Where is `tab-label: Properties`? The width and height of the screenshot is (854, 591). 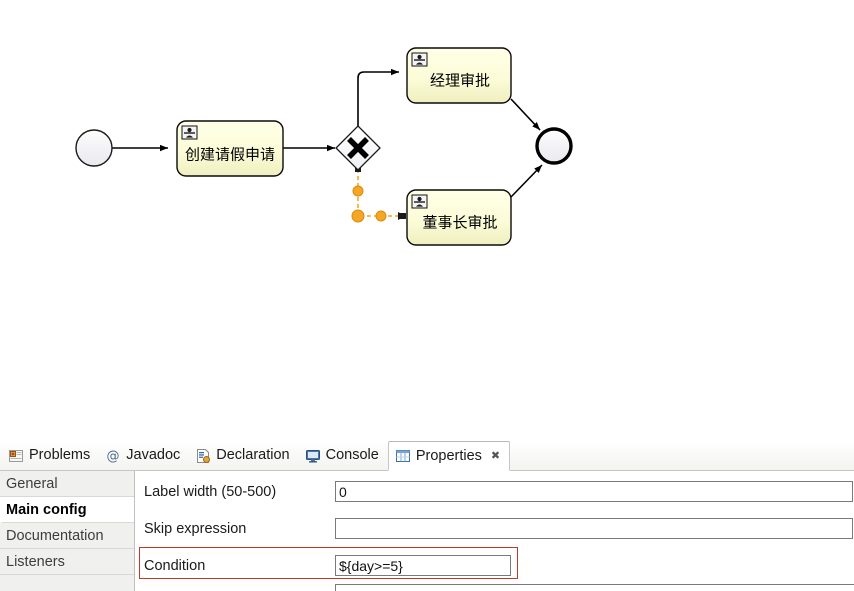
tab-label: Properties is located at coordinates (448, 455).